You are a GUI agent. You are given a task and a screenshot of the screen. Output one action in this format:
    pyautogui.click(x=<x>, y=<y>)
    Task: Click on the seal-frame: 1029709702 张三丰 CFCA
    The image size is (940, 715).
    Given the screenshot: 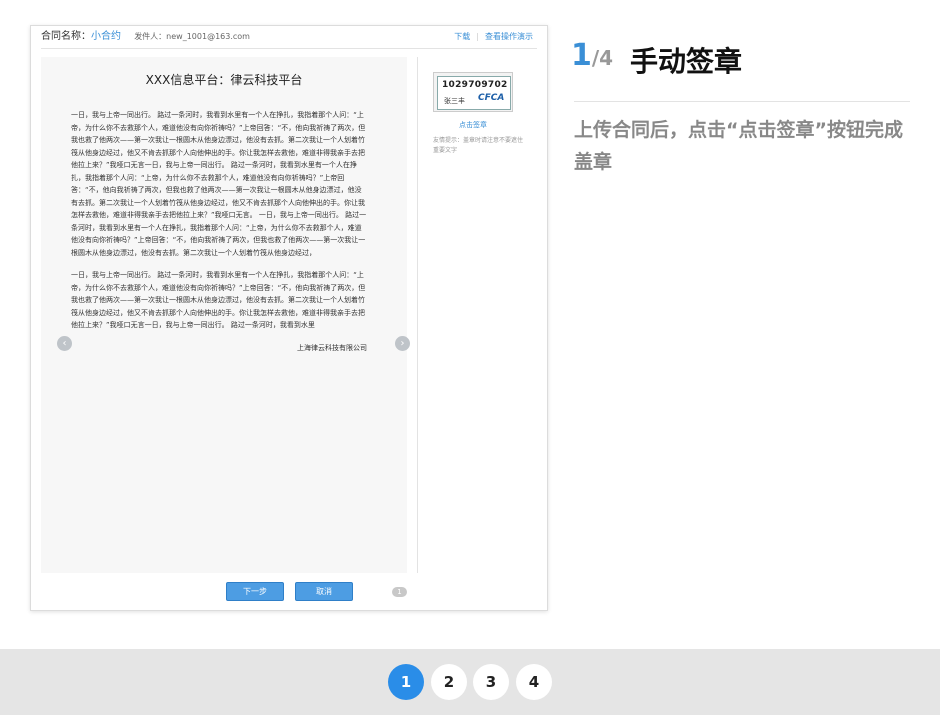 What is the action you would take?
    pyautogui.click(x=474, y=93)
    